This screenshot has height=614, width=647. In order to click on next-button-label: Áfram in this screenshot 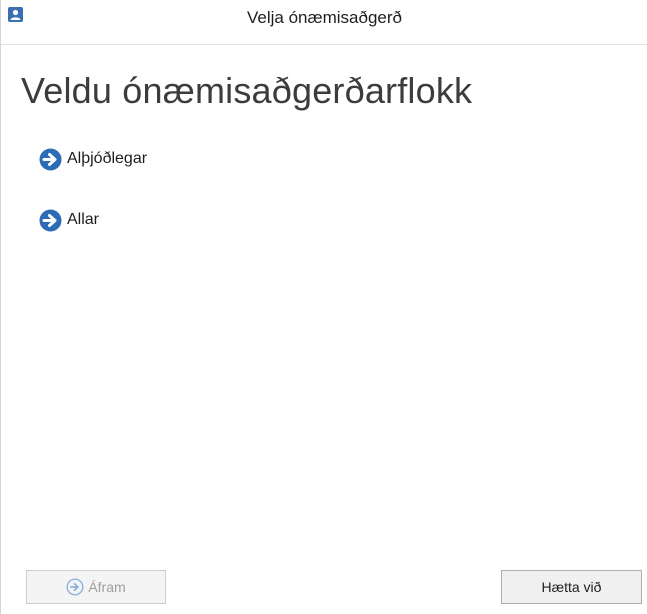, I will do `click(107, 587)`.